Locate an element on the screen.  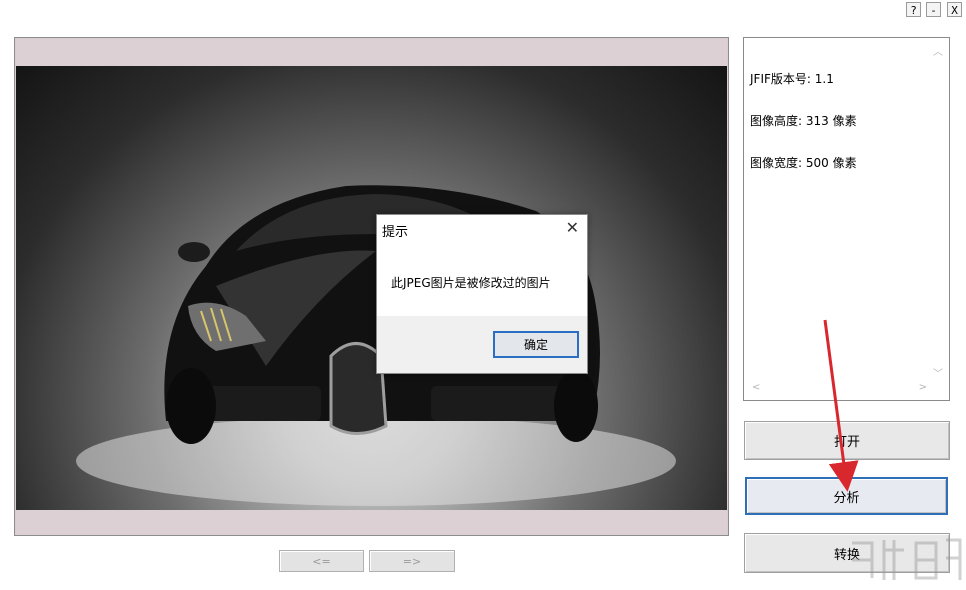
prev-image-button: <= is located at coordinates (321, 561).